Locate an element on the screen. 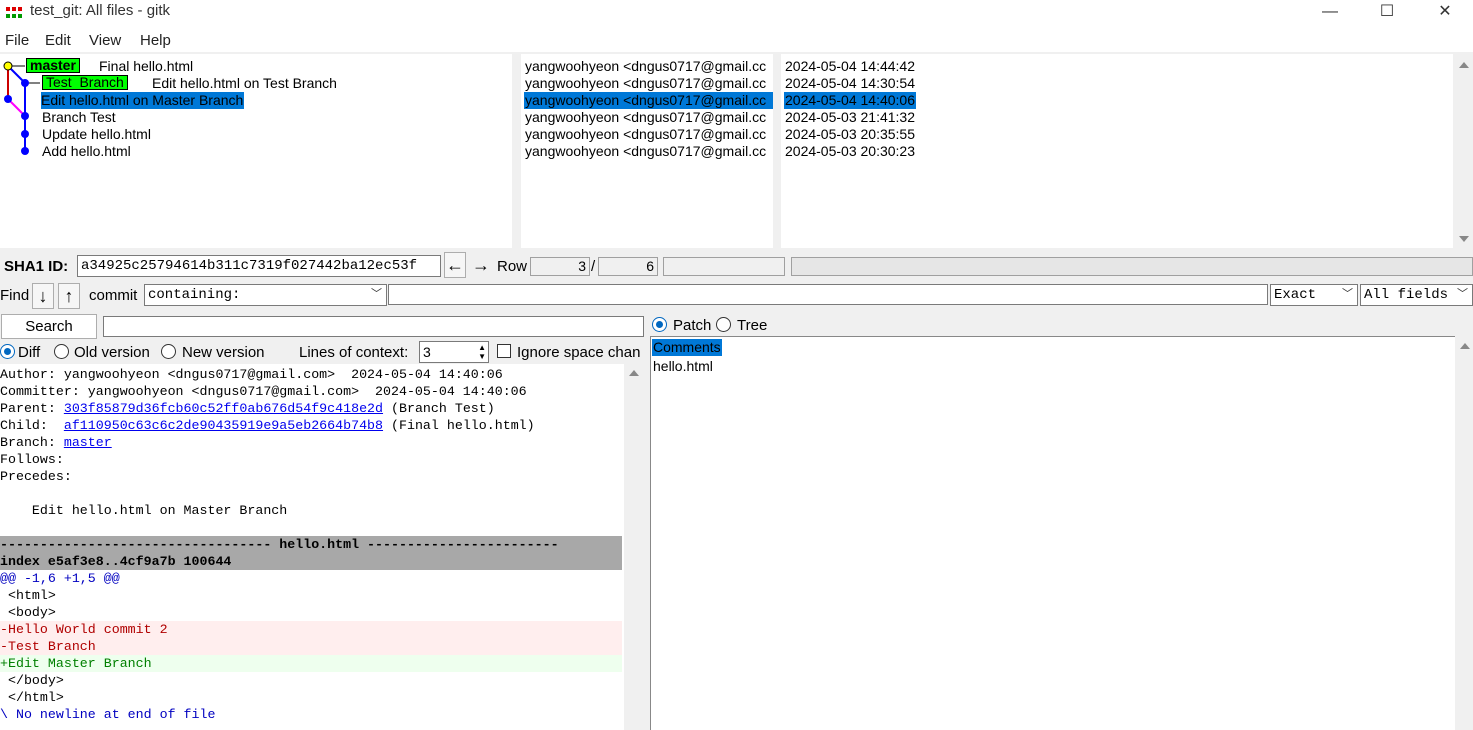  parent-sha-link: 303f85879d36fcb60c52ff0ab676d54f9c418e2d is located at coordinates (223, 408).